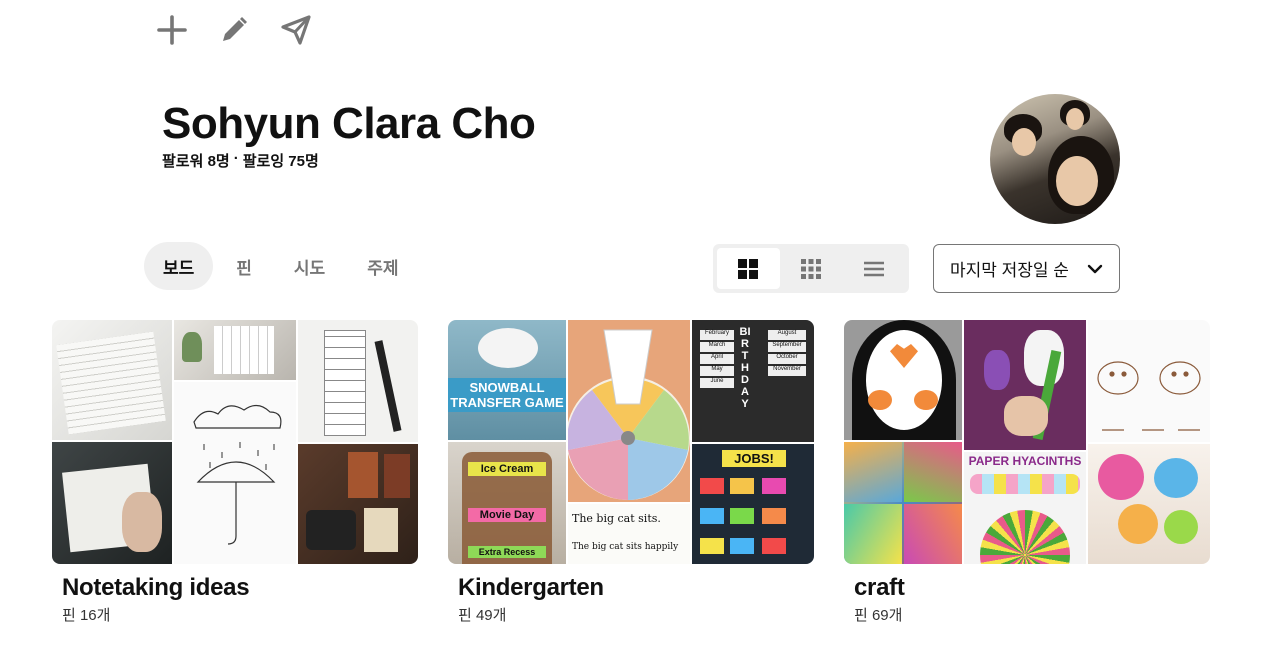 The width and height of the screenshot is (1280, 652). Describe the element at coordinates (358, 381) in the screenshot. I see `cover-image-banners` at that location.